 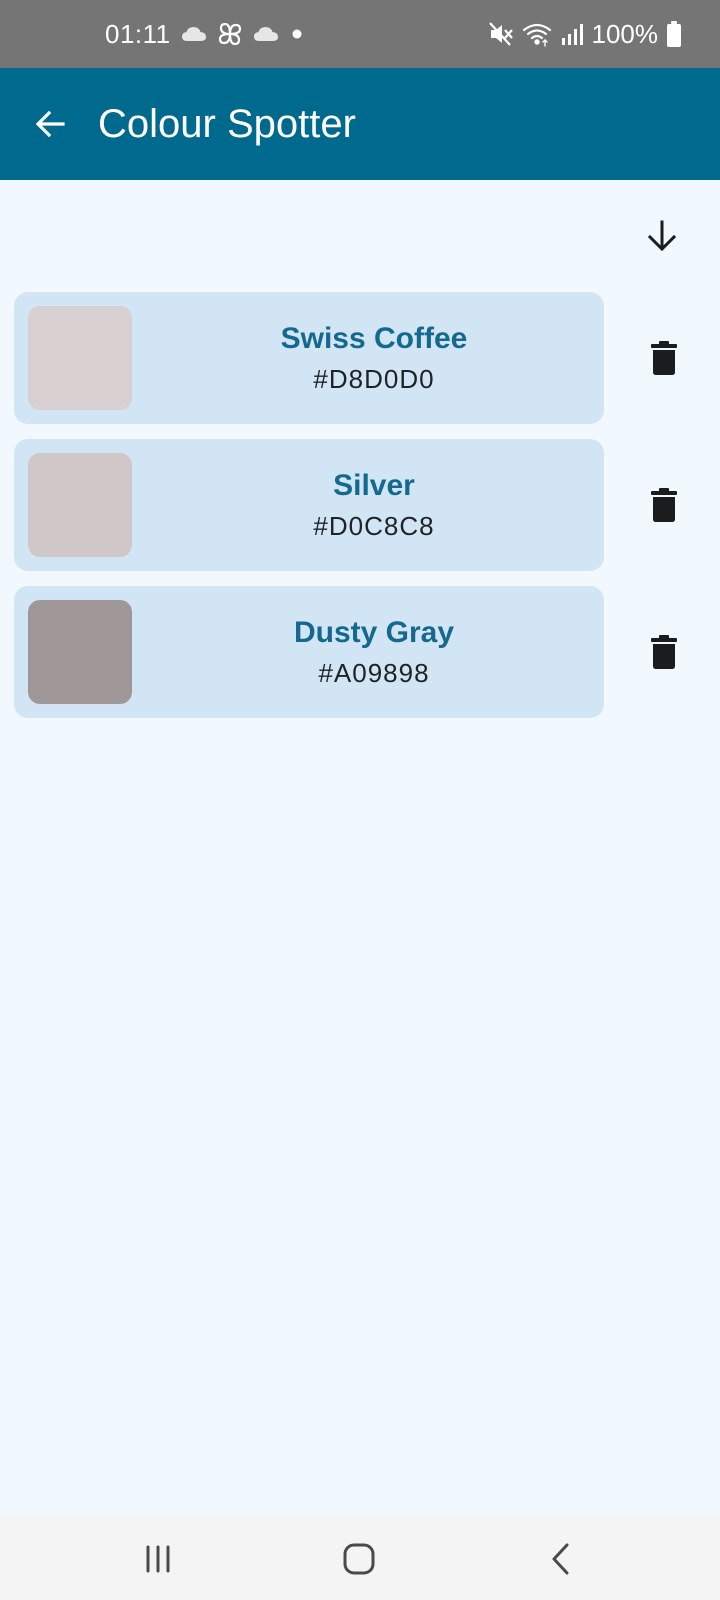 I want to click on dot-icon, so click(x=297, y=34).